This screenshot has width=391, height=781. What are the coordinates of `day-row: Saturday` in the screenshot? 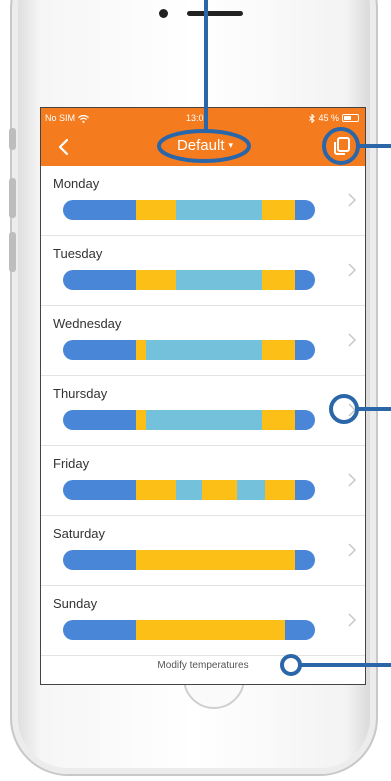 It's located at (203, 551).